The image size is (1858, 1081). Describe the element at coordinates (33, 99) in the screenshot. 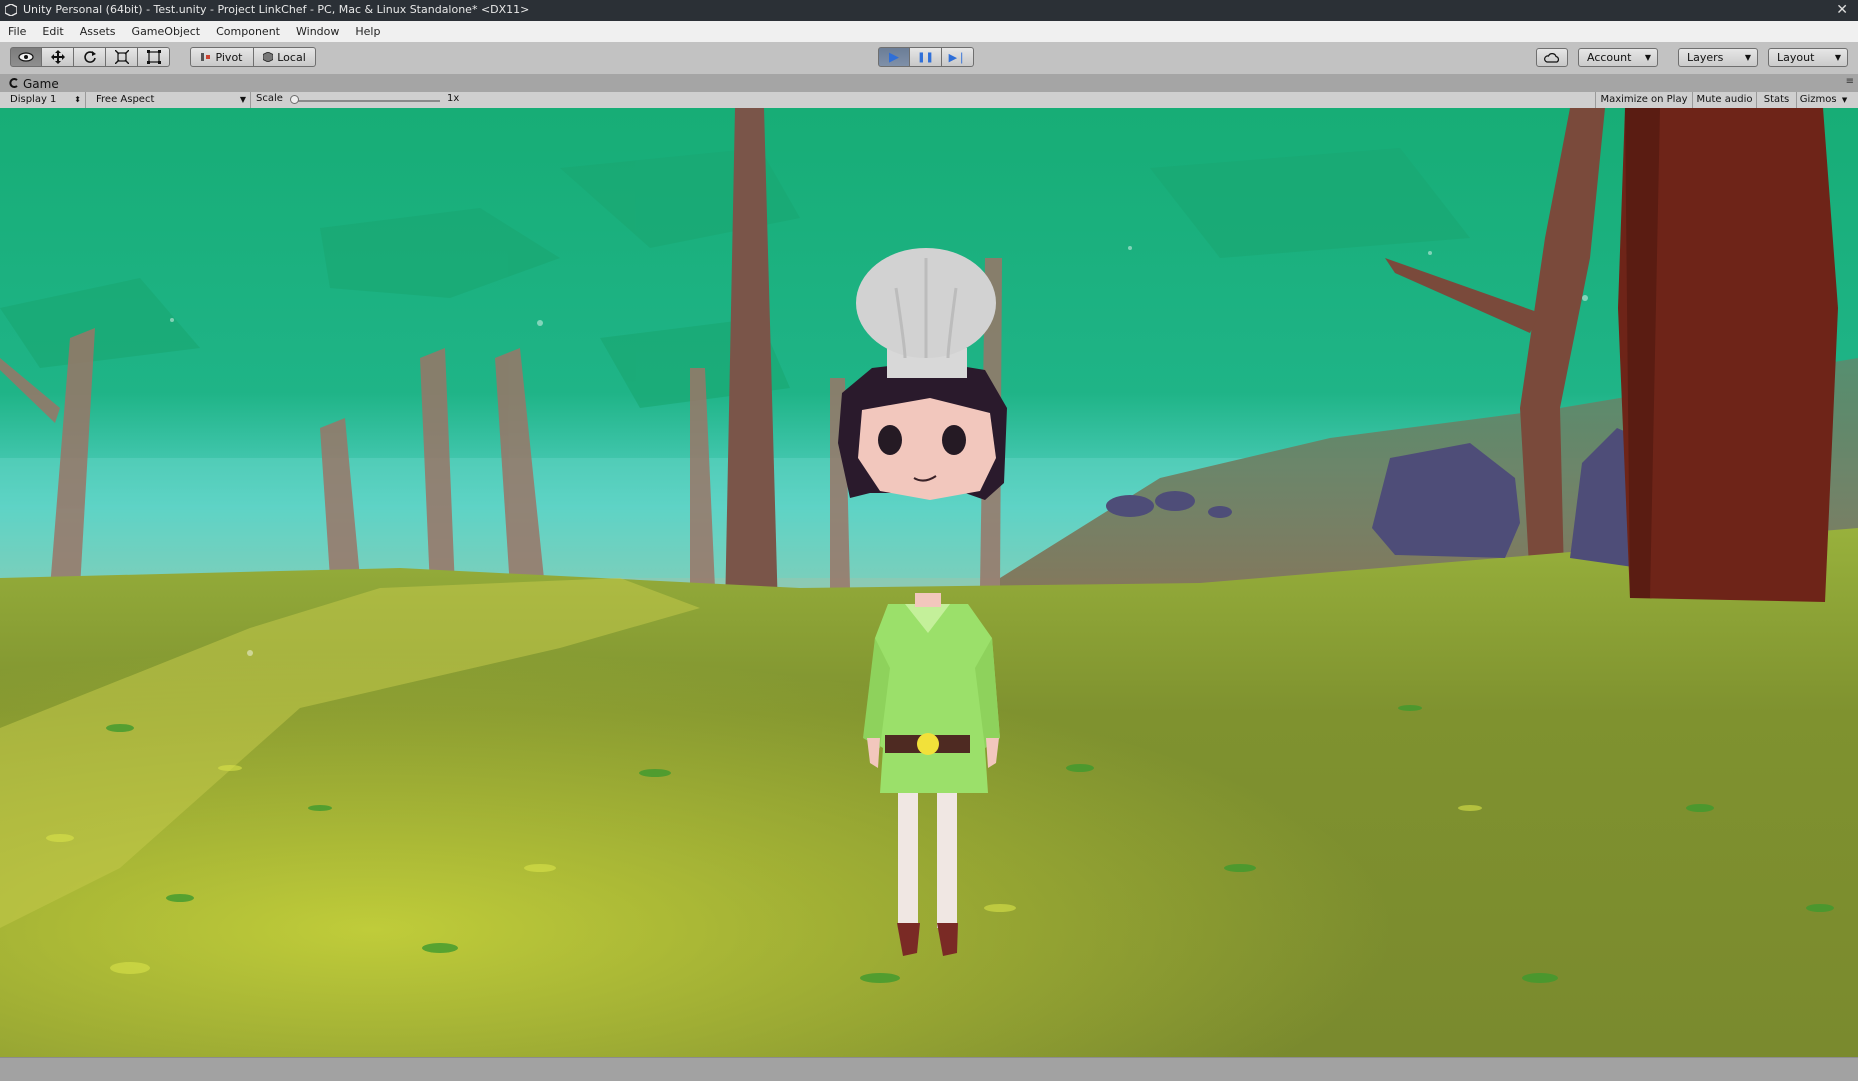

I see `display-label: Display 1` at that location.